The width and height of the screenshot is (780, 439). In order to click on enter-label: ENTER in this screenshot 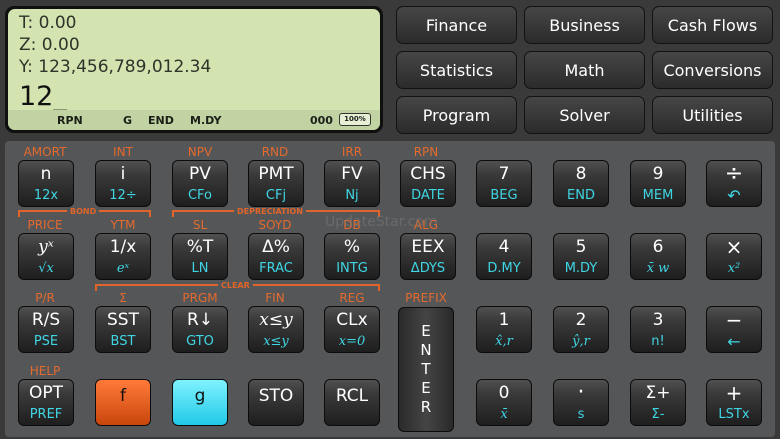, I will do `click(426, 369)`.